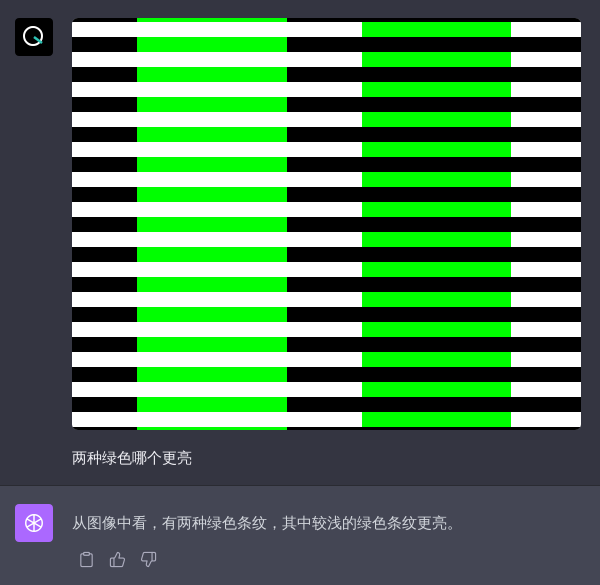 The image size is (600, 585). Describe the element at coordinates (148, 559) in the screenshot. I see `thumbs-down-icon` at that location.